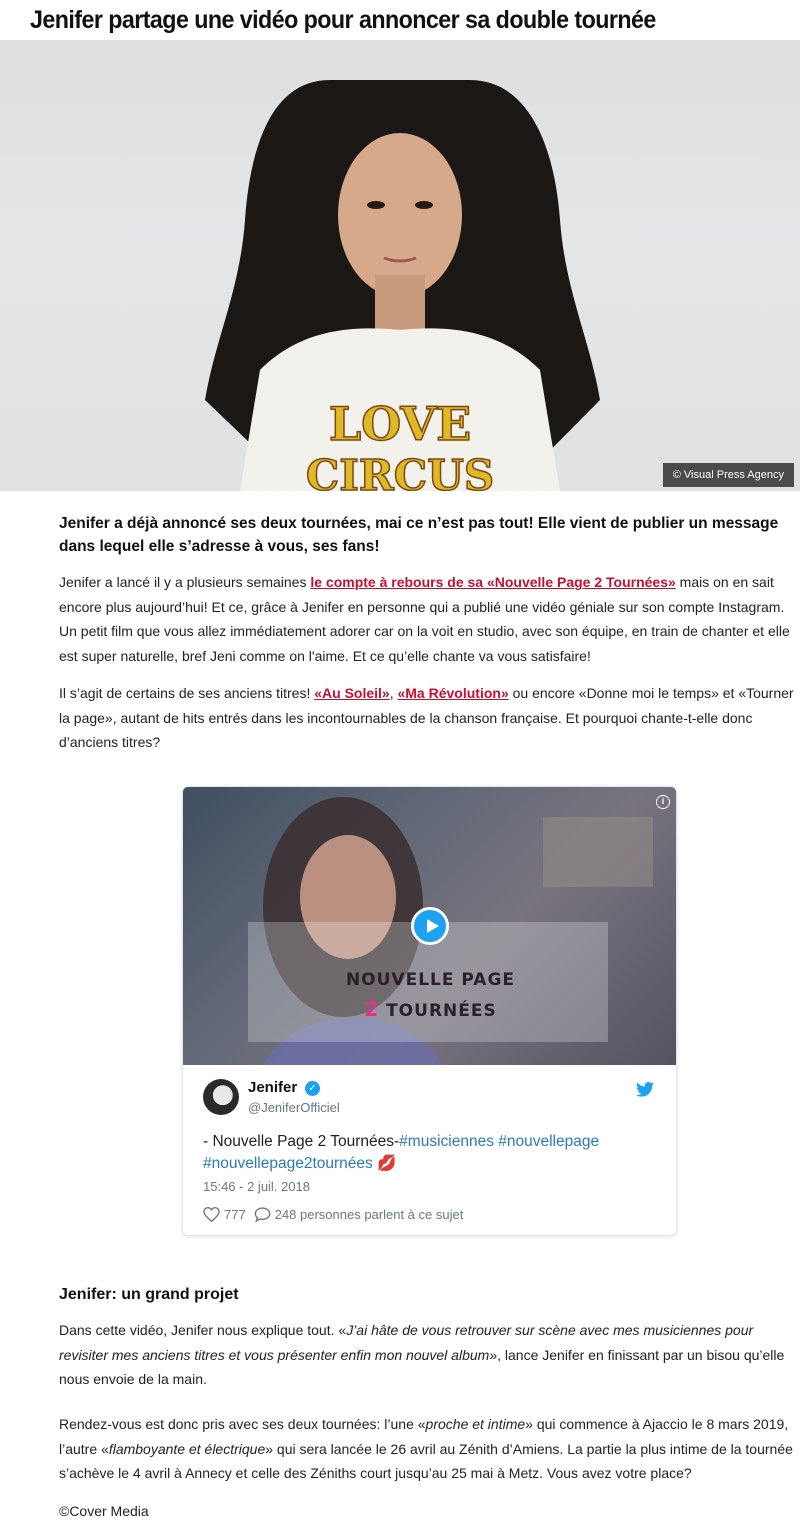 The height and width of the screenshot is (1523, 800). Describe the element at coordinates (187, 1448) in the screenshot. I see `paragraph-4-quote-2: flamboyante et électrique` at that location.